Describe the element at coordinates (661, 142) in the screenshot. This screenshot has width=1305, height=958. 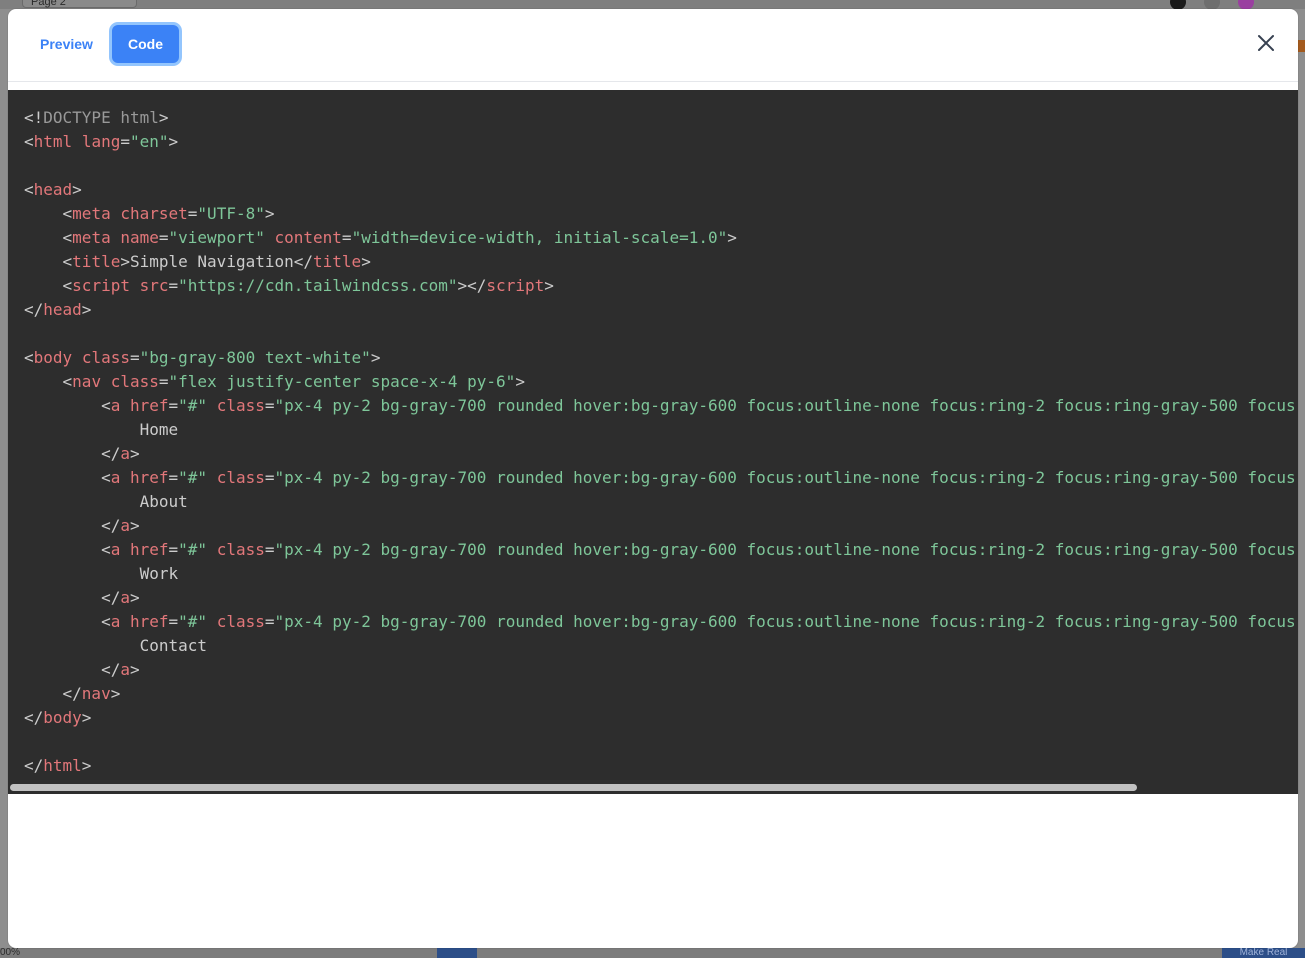
I see `code-line: <html lang="en">` at that location.